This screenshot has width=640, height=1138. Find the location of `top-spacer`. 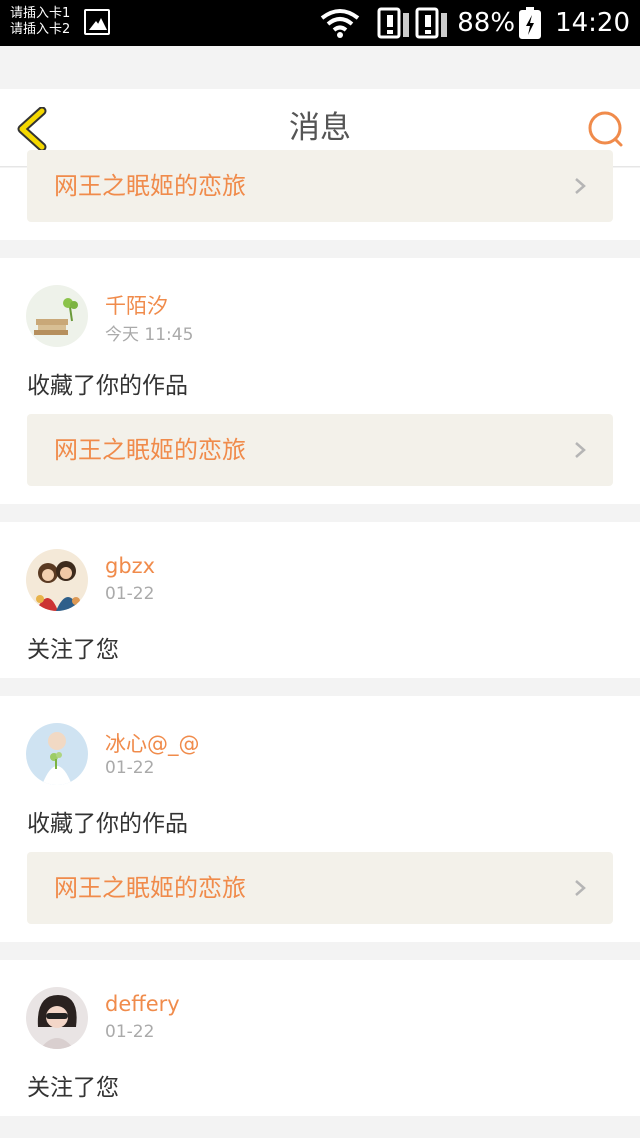

top-spacer is located at coordinates (320, 67).